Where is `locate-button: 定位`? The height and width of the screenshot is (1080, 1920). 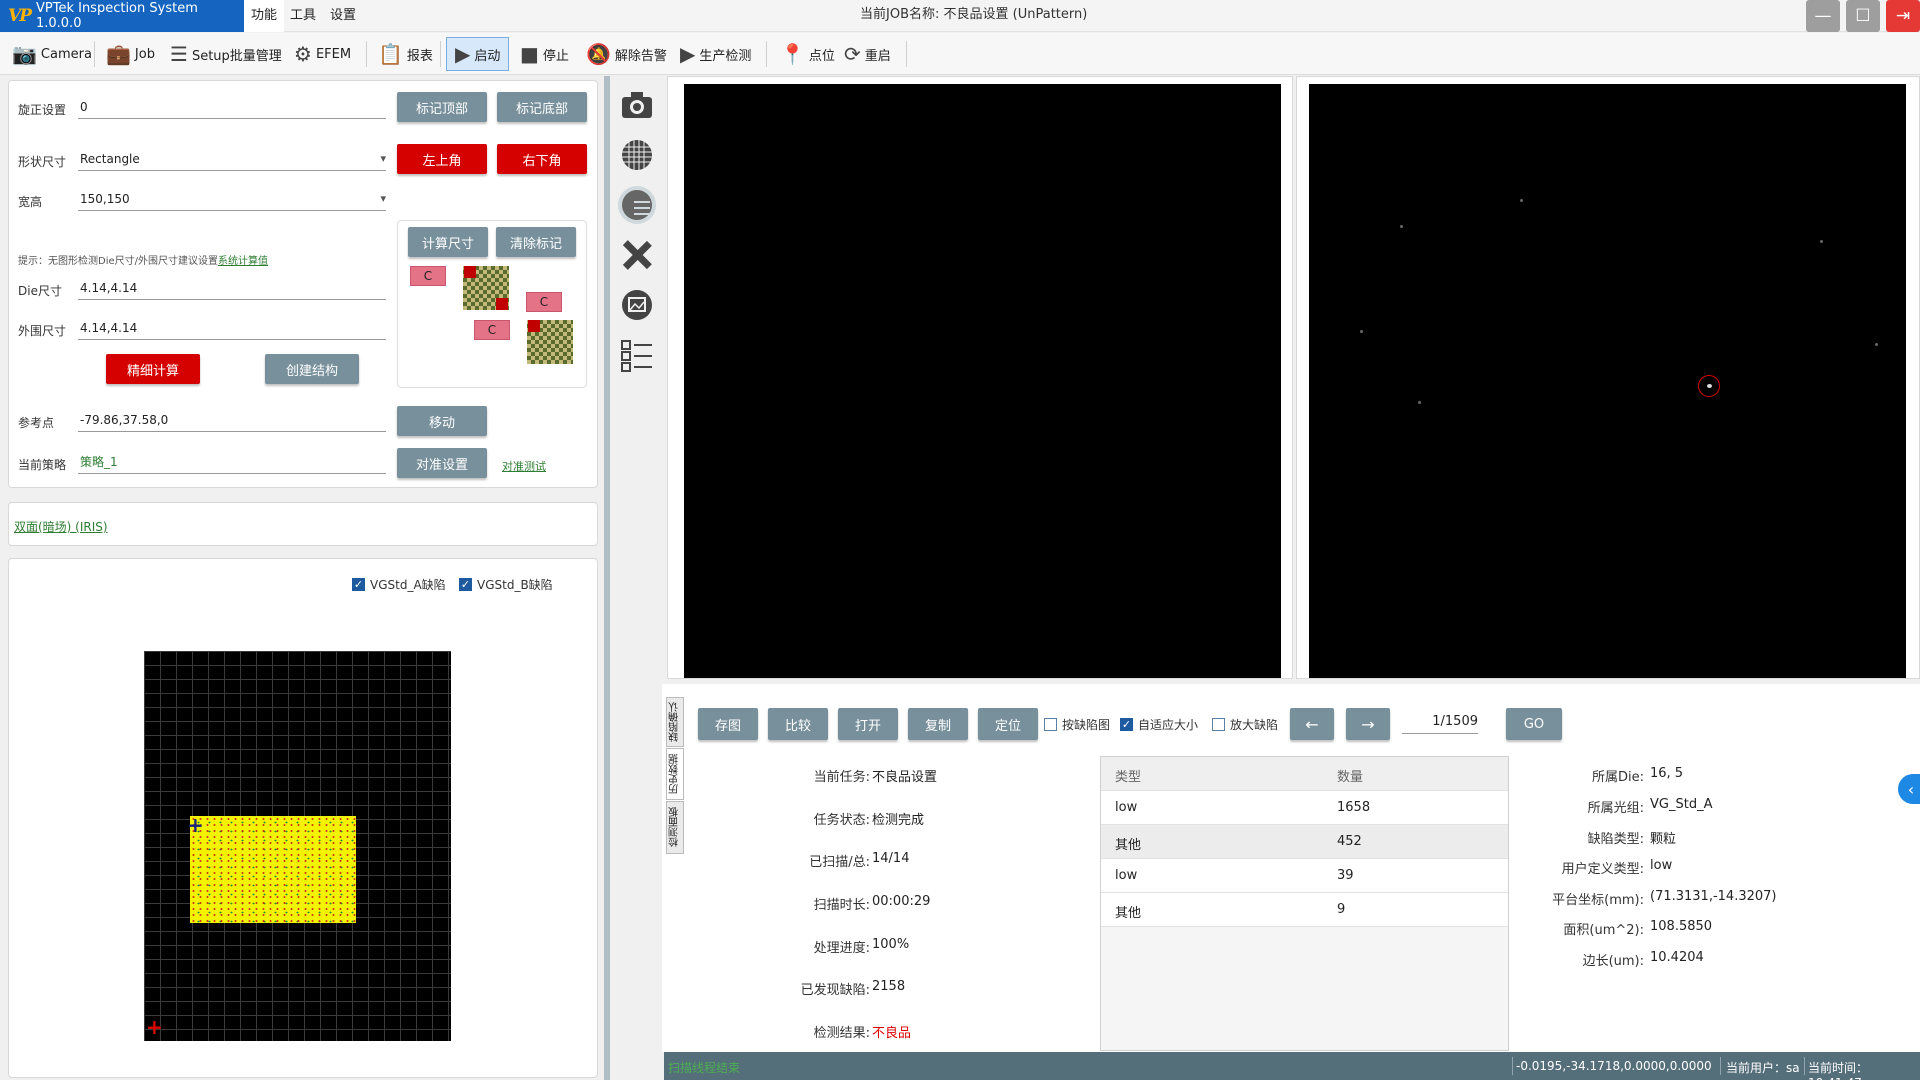 locate-button: 定位 is located at coordinates (1008, 724).